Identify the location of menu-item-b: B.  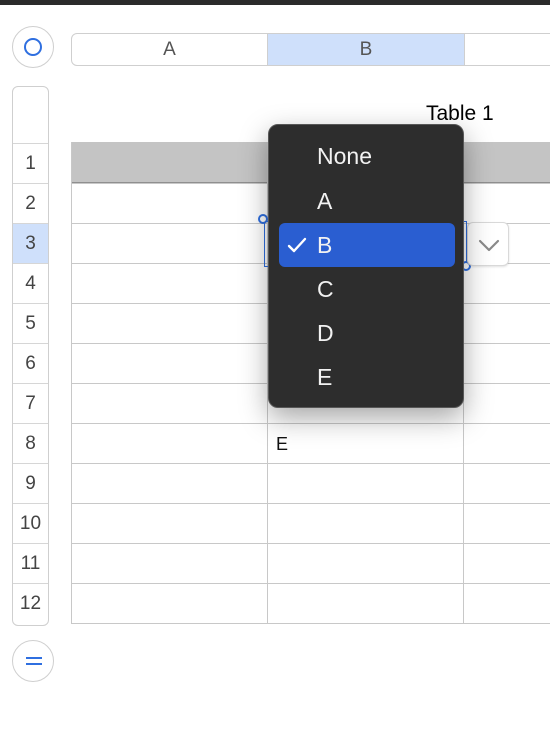
(367, 245).